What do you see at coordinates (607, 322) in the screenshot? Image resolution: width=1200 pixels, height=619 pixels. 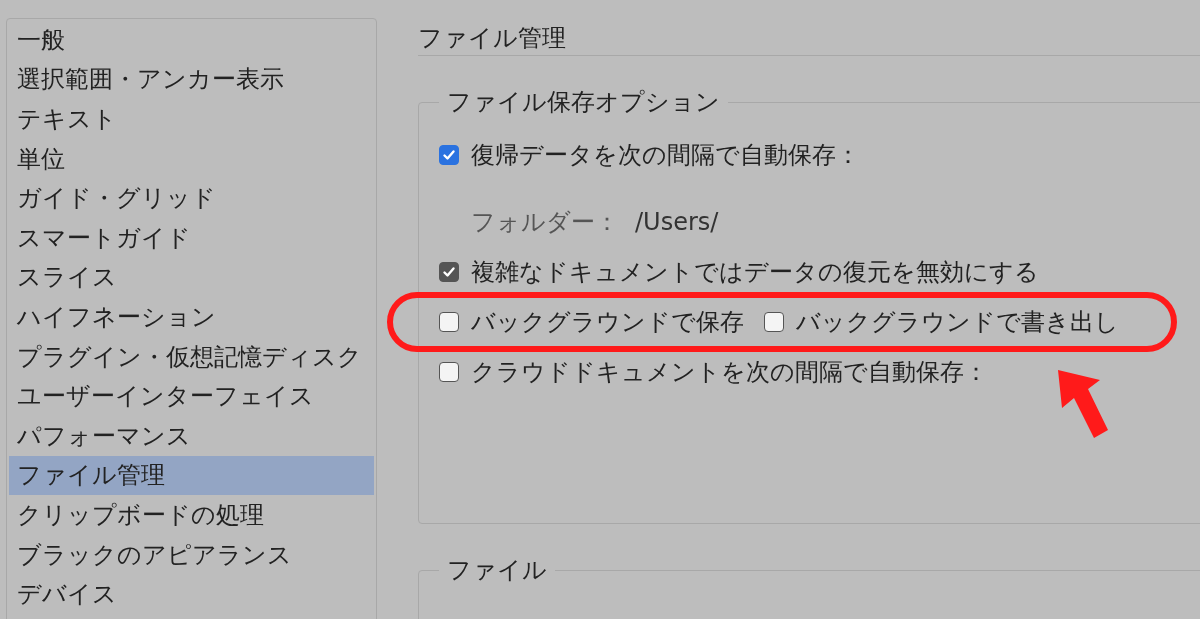 I see `checkbox-label: バックグラウンドで保存` at bounding box center [607, 322].